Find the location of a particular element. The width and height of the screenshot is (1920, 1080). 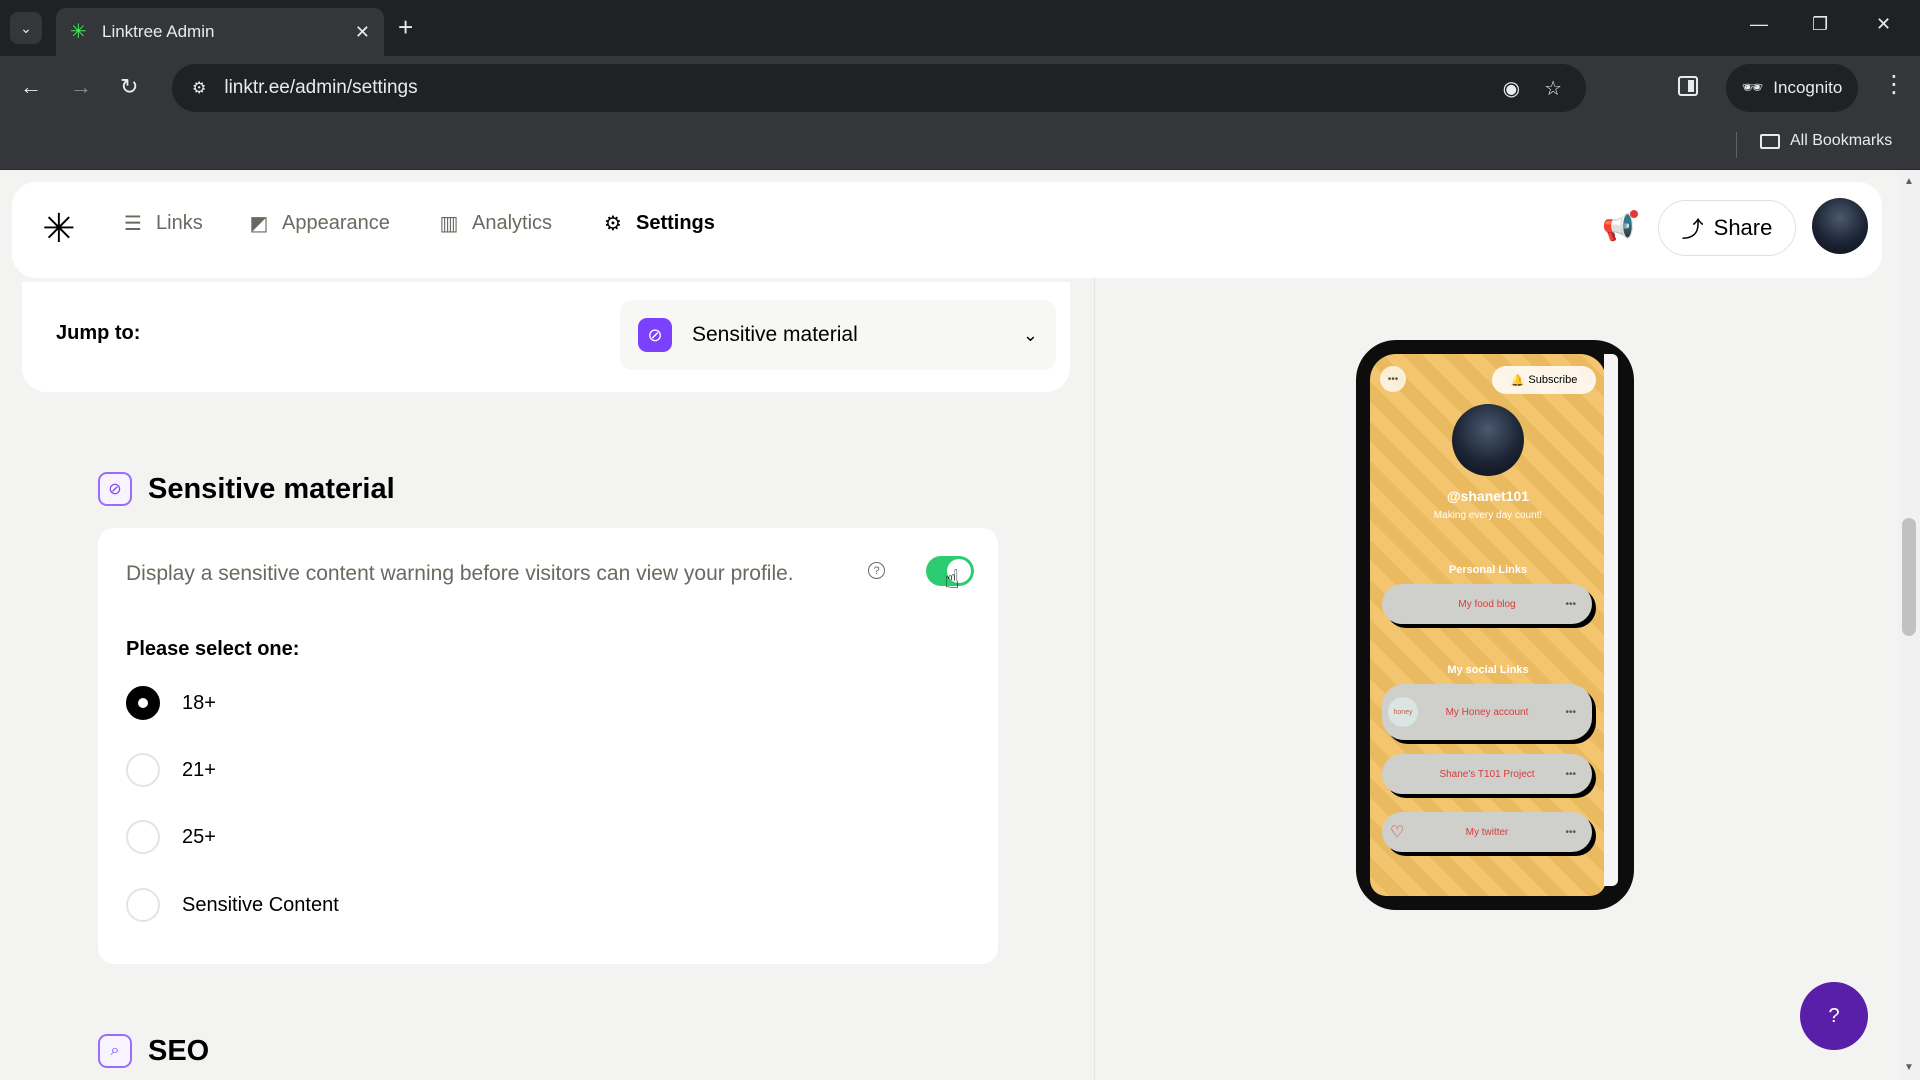

bookmark-star-icon: ☆ is located at coordinates (1553, 88).